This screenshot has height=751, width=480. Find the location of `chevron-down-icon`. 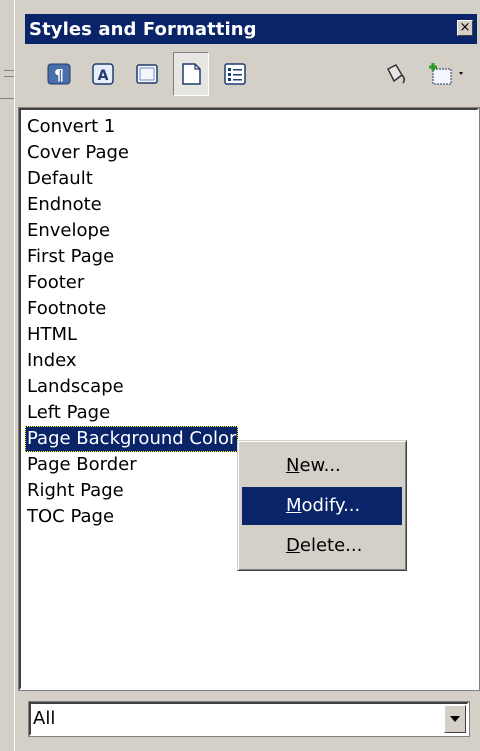

chevron-down-icon is located at coordinates (455, 719).